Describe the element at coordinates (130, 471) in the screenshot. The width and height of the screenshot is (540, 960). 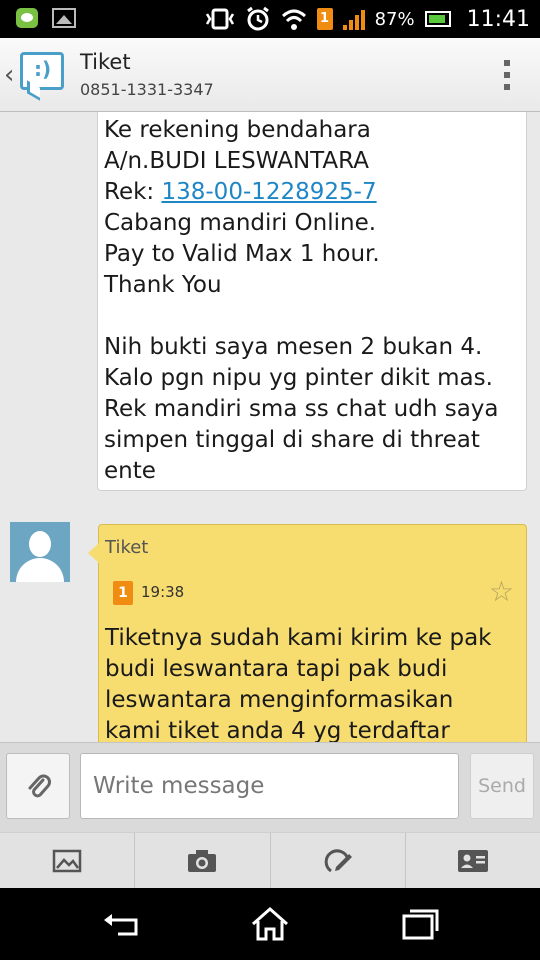
I see `message-line: ente` at that location.